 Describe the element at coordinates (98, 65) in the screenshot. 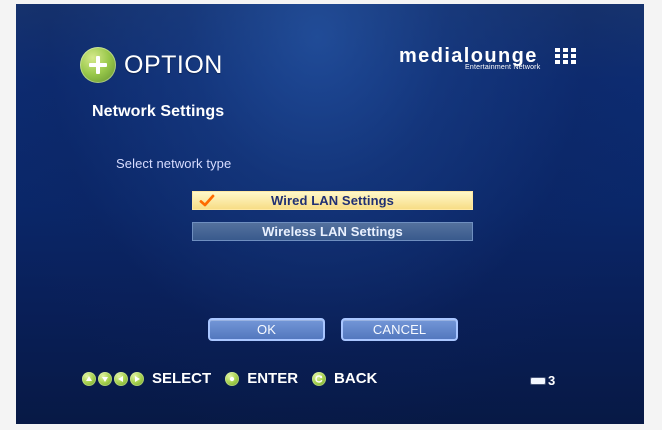

I see `option-plus-icon` at that location.